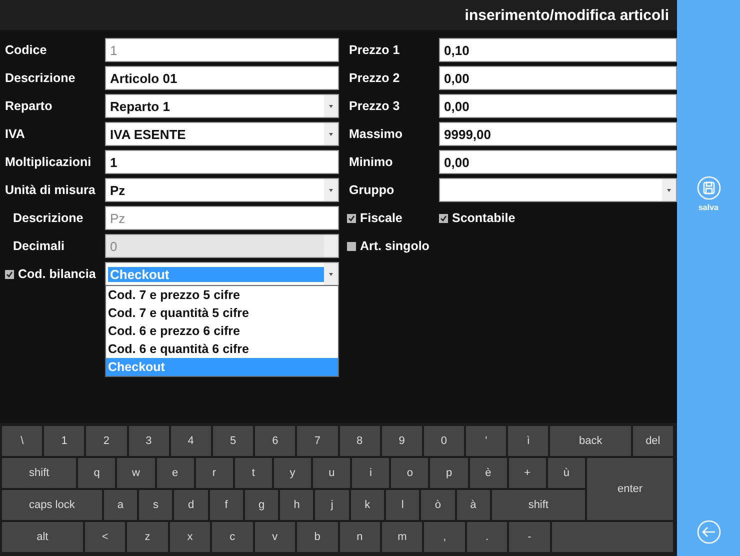  What do you see at coordinates (558, 190) in the screenshot?
I see `dropdown-field` at bounding box center [558, 190].